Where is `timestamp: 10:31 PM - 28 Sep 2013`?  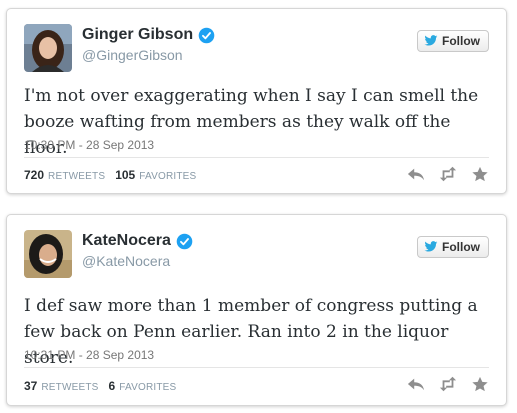
timestamp: 10:31 PM - 28 Sep 2013 is located at coordinates (89, 355).